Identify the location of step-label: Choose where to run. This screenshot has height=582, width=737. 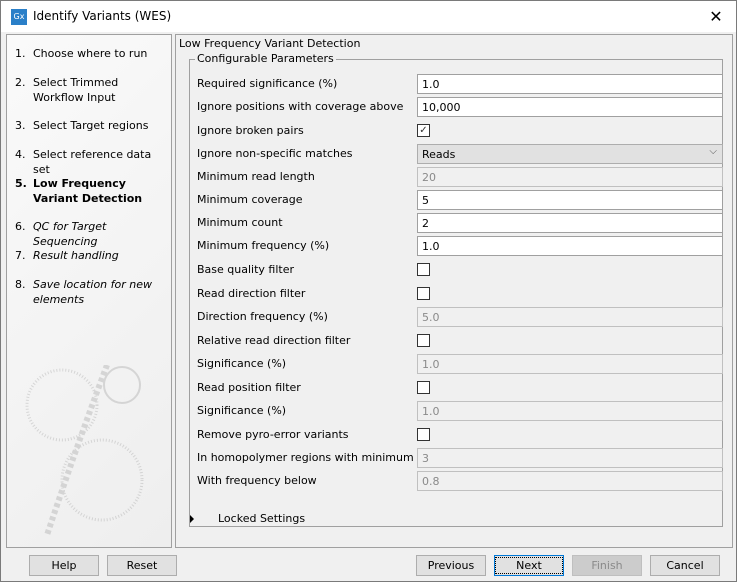
(90, 53).